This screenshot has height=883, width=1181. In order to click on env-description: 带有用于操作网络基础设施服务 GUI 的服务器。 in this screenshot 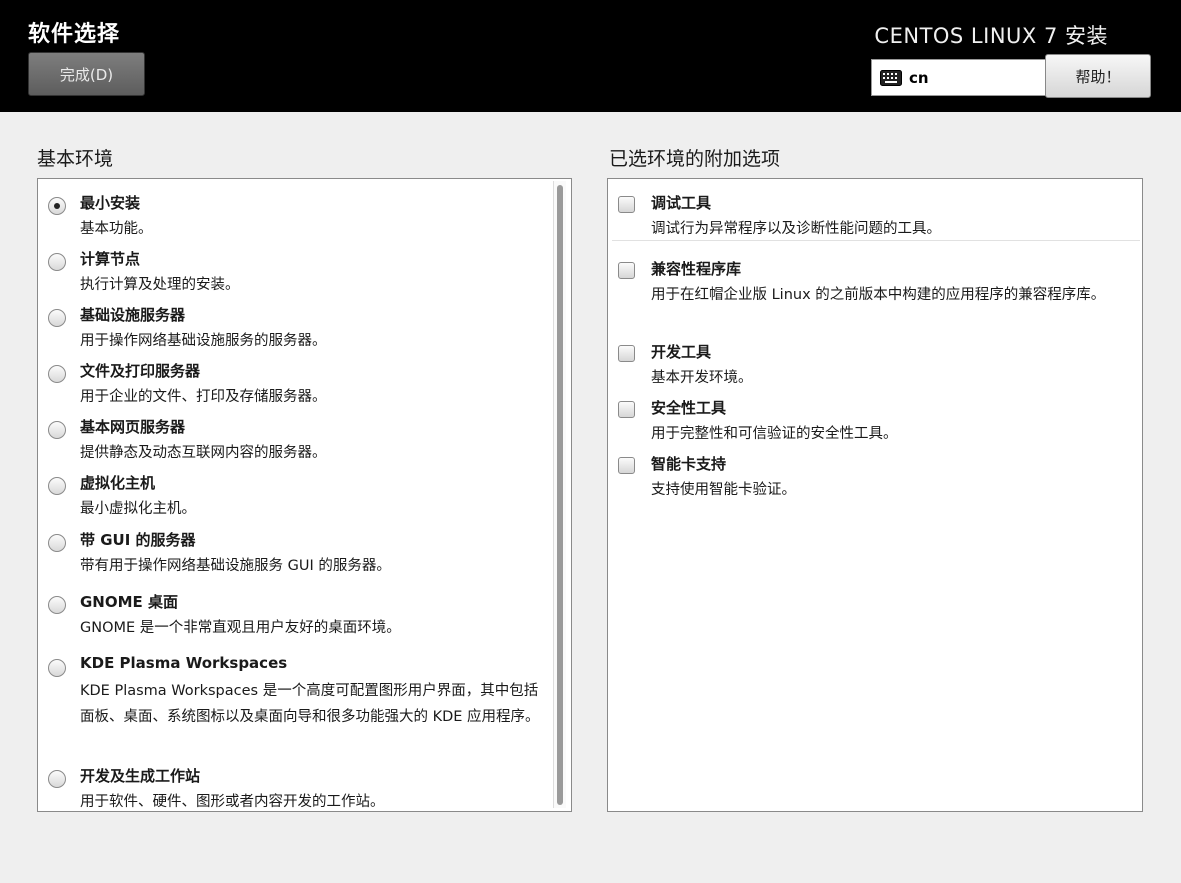, I will do `click(235, 566)`.